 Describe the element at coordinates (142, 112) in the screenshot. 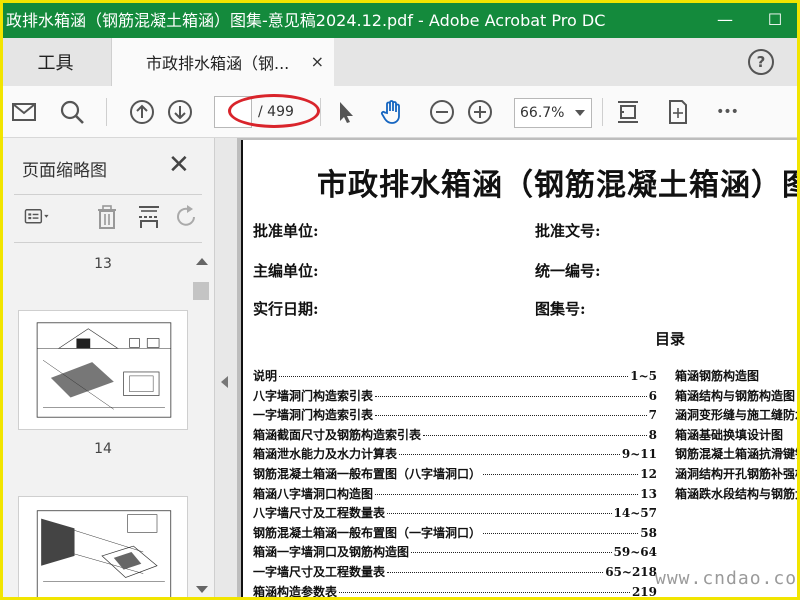

I see `previous-page-icon` at that location.